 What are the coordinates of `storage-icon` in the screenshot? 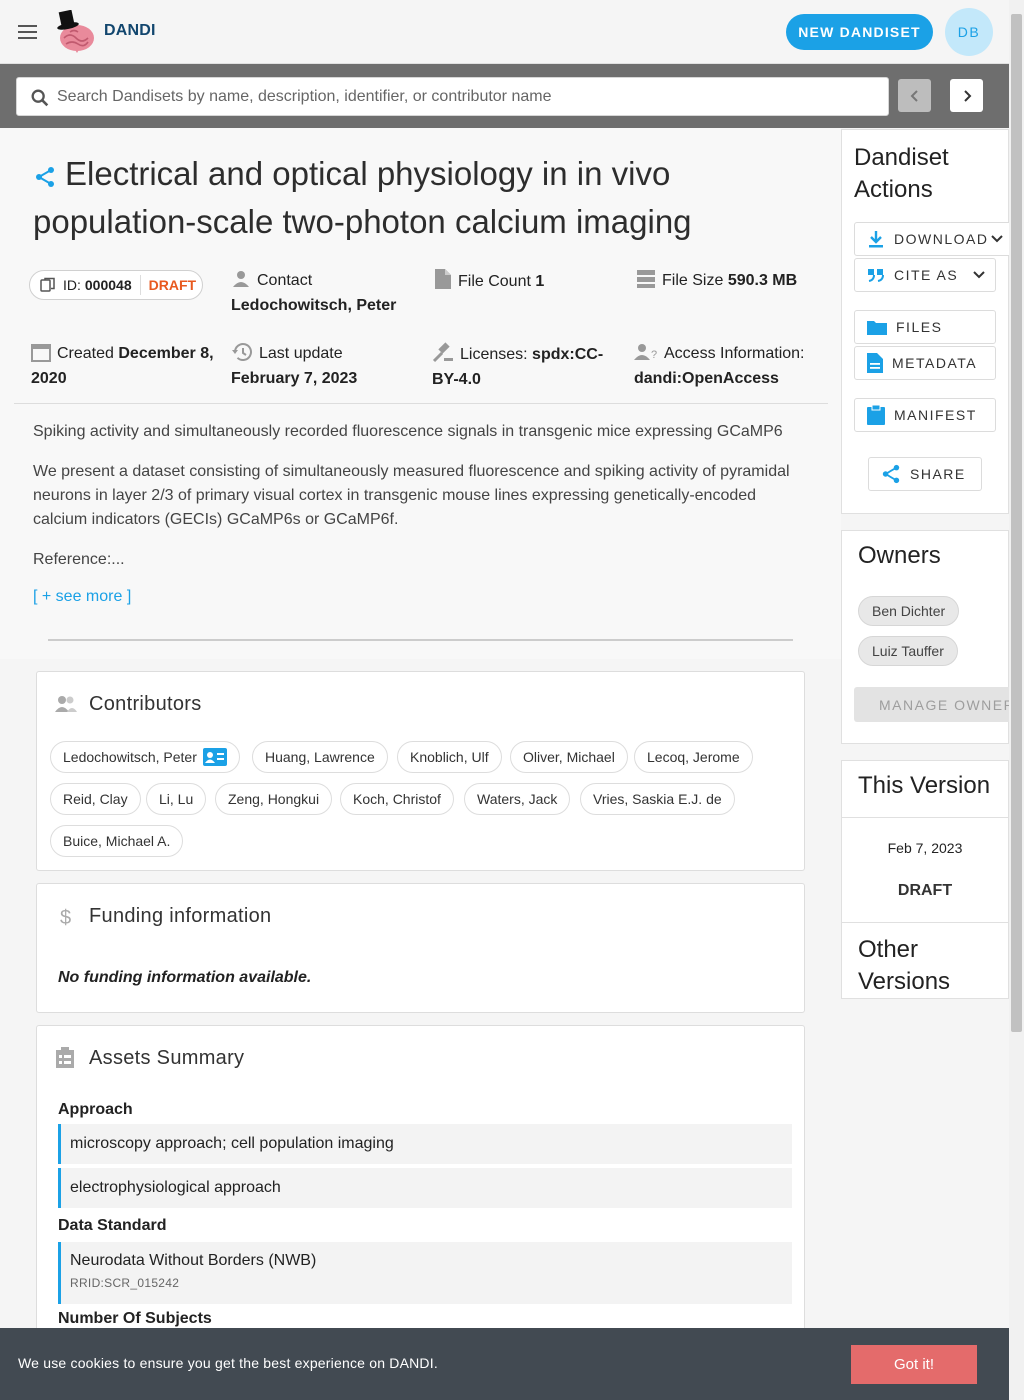 It's located at (646, 279).